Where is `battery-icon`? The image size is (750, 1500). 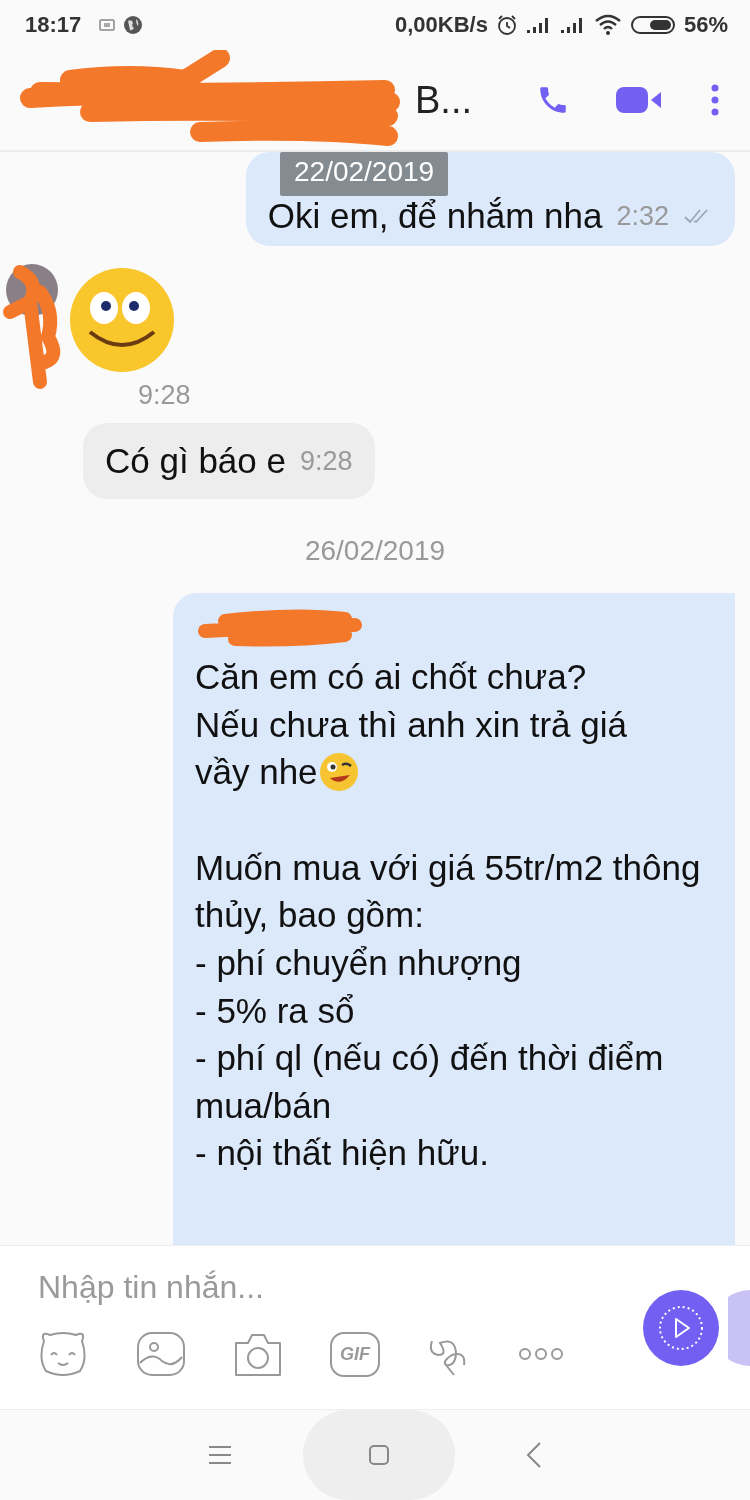
battery-icon is located at coordinates (652, 25).